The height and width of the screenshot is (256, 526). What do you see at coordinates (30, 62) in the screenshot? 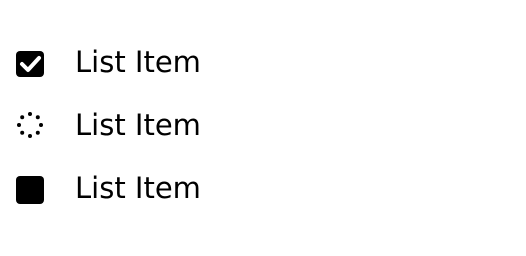
I see `checkbox-checked-icon` at bounding box center [30, 62].